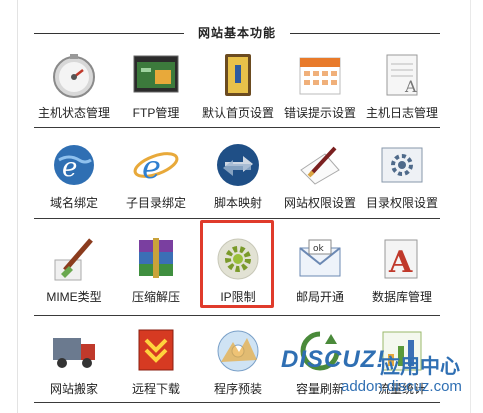 The image size is (483, 413). Describe the element at coordinates (238, 75) in the screenshot. I see `binder-icon` at that location.